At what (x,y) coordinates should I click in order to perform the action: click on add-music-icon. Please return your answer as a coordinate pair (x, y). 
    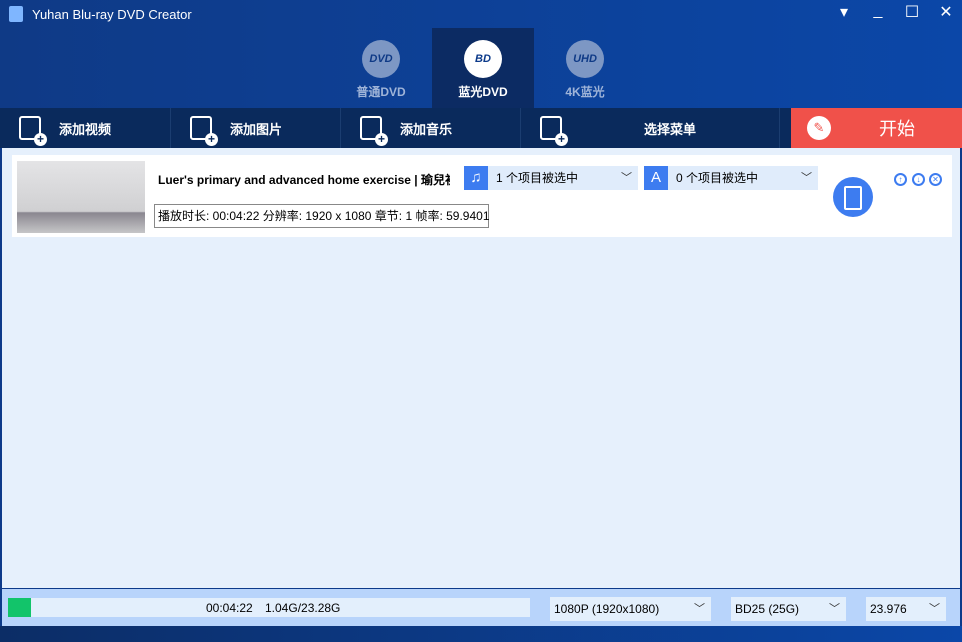
    Looking at the image, I should click on (374, 131).